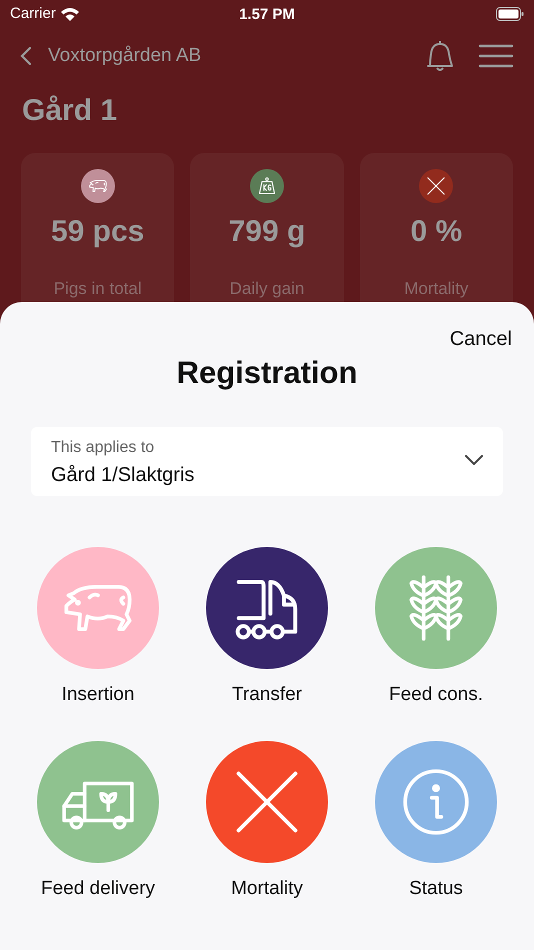 This screenshot has width=534, height=950. What do you see at coordinates (267, 627) in the screenshot?
I see `registration-action: Transfer` at bounding box center [267, 627].